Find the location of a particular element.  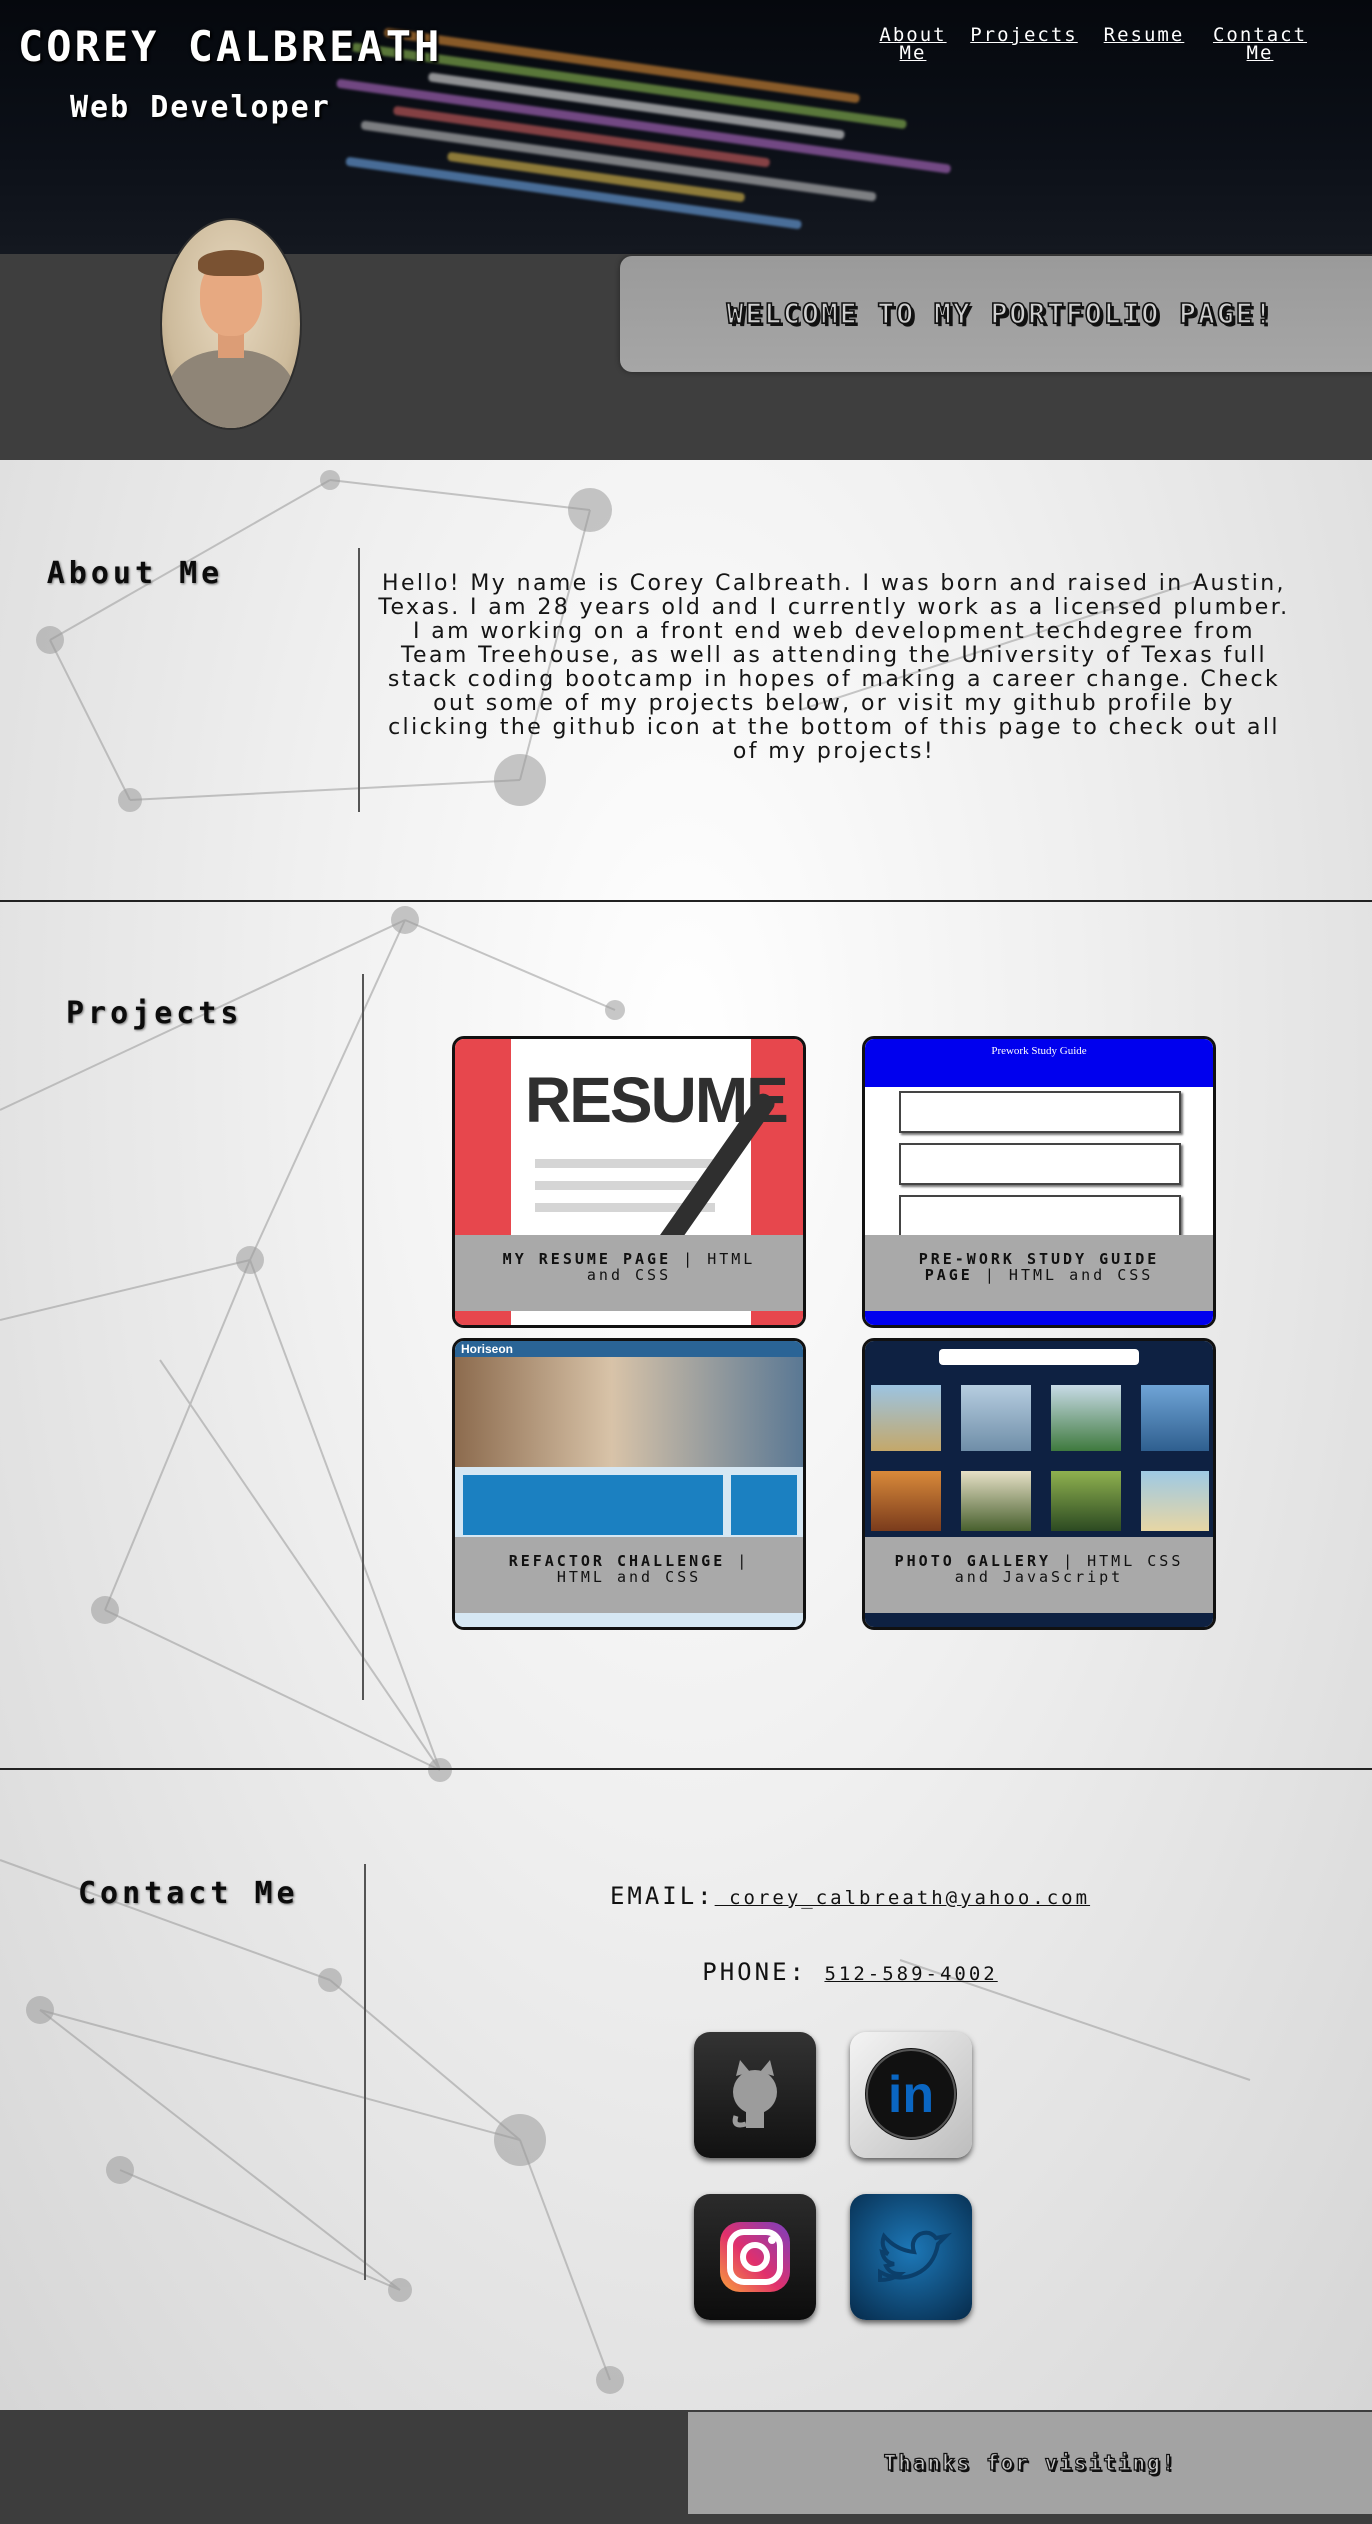

about-vertical-rule is located at coordinates (359, 680).